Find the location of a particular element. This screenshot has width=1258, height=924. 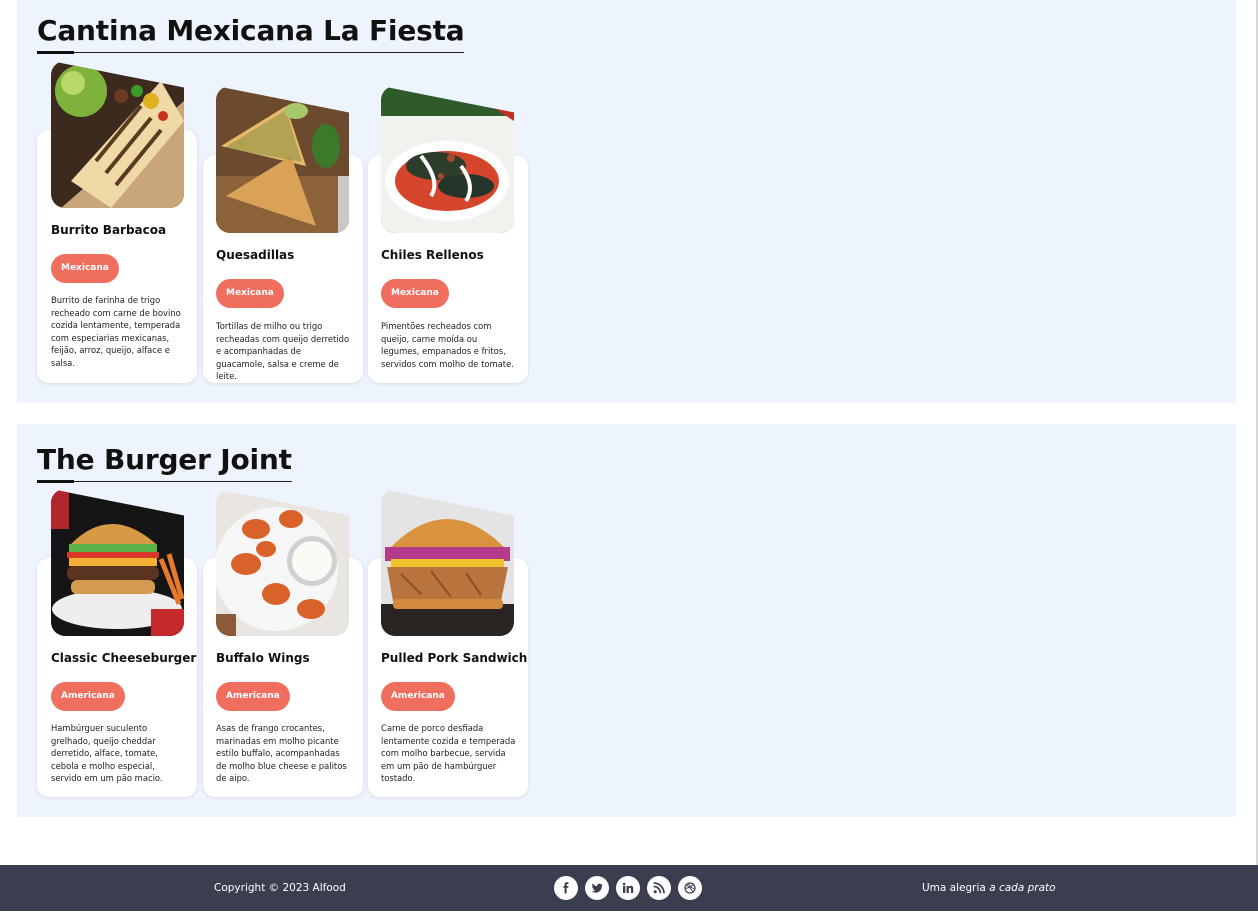

cheeseburger-photo is located at coordinates (117, 562).